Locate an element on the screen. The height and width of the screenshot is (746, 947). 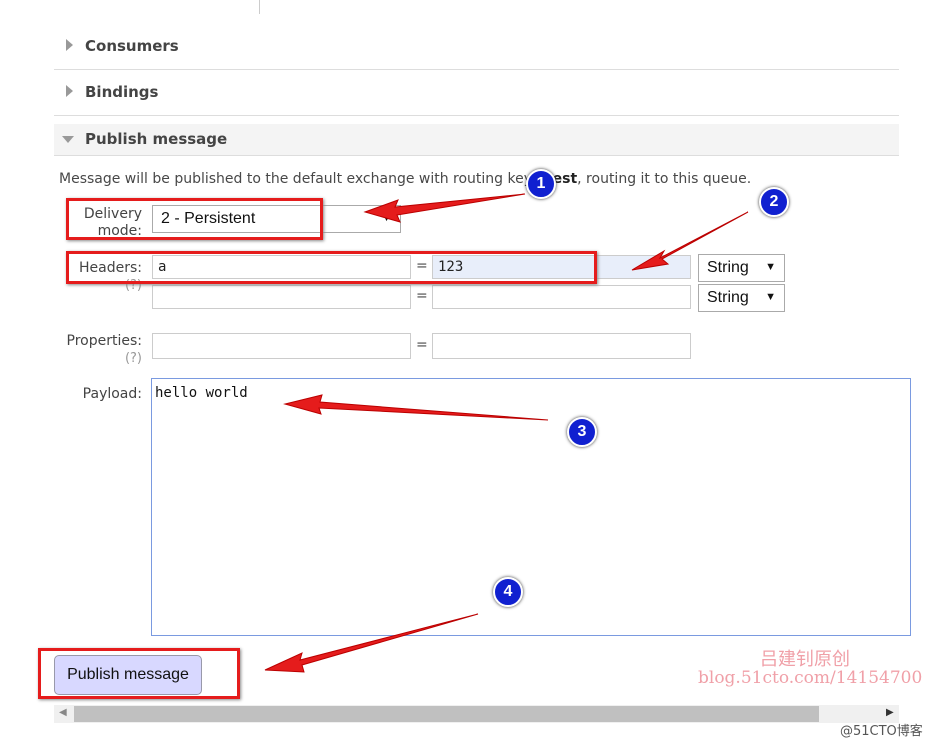
watermark-corner: @51CTO博客 is located at coordinates (881, 731).